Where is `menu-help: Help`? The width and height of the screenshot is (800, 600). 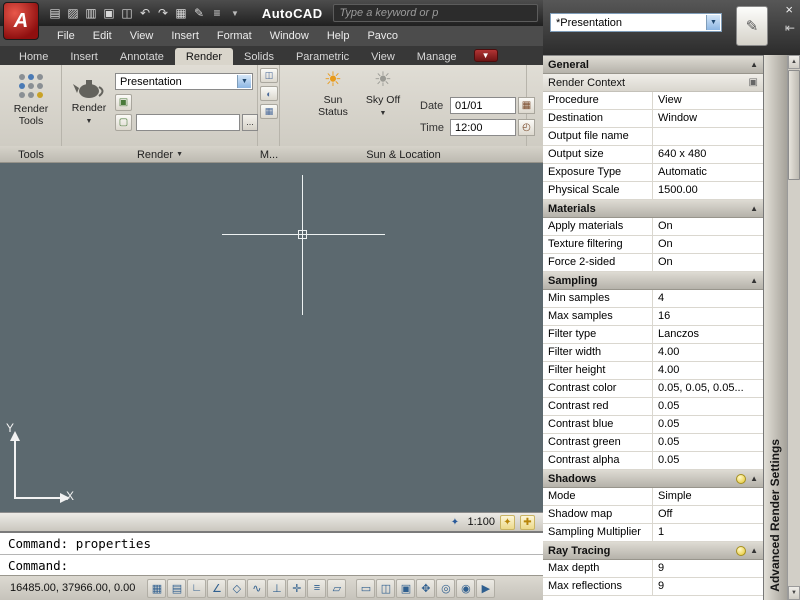
menu-help: Help is located at coordinates (338, 36).